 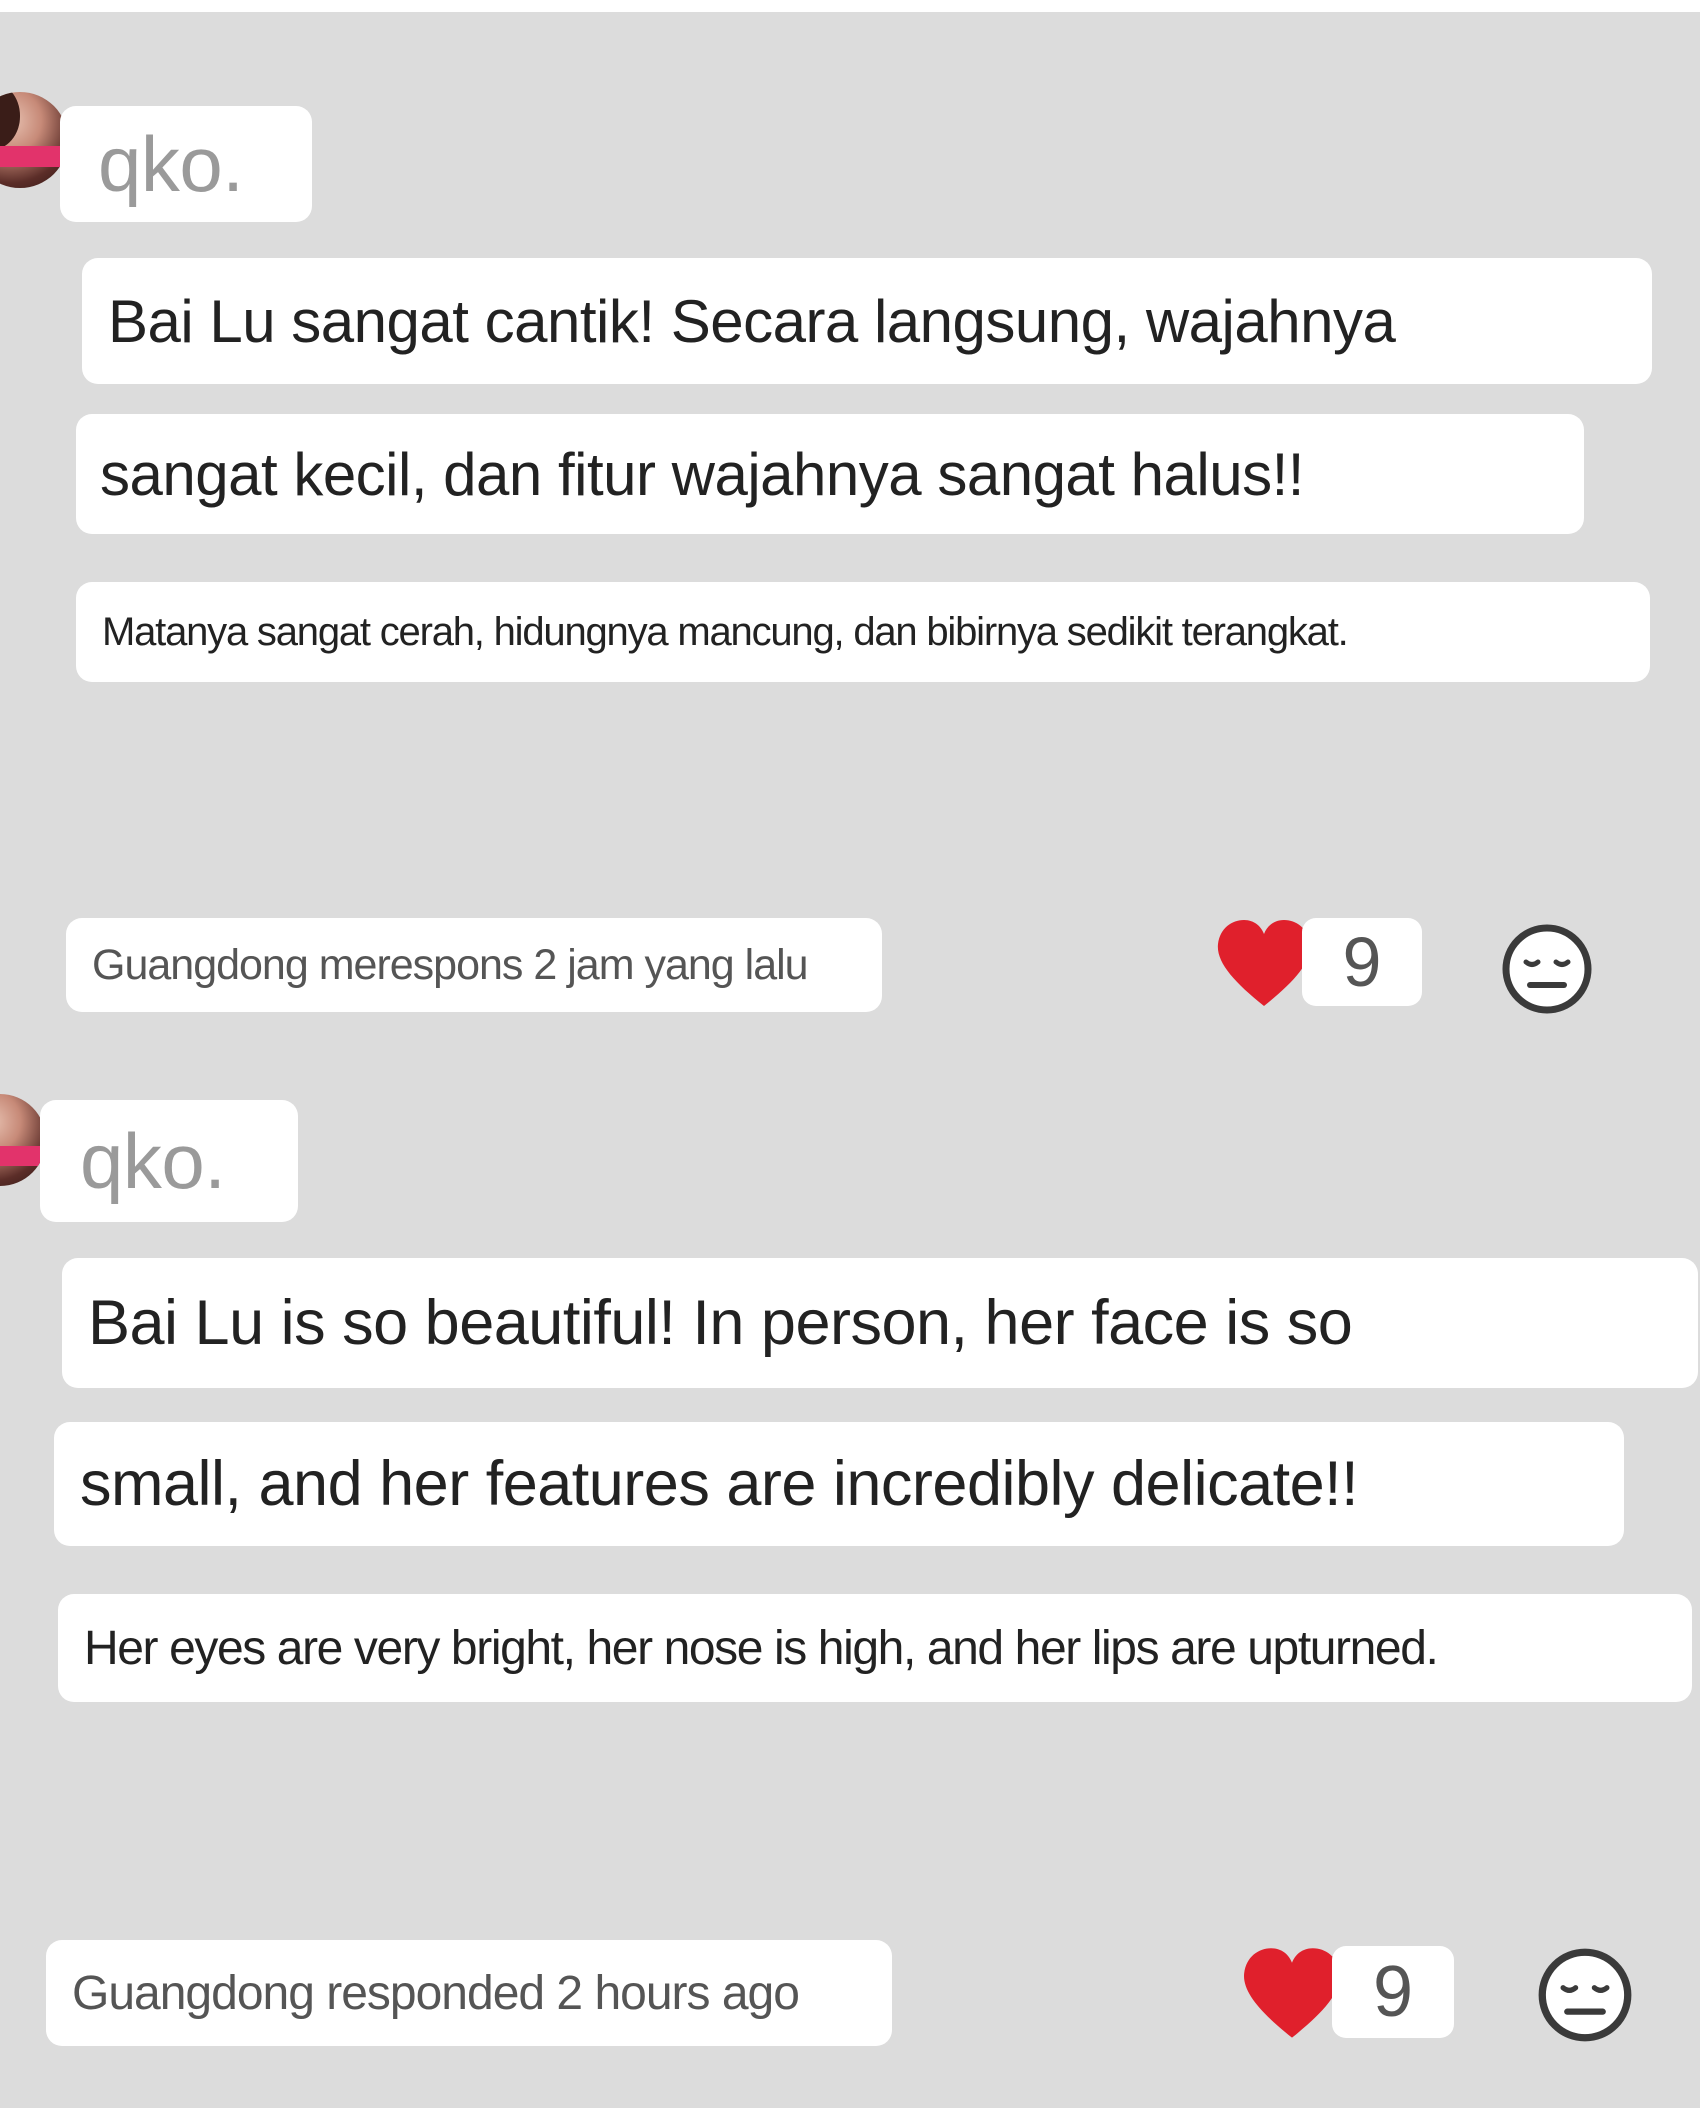 What do you see at coordinates (850, 2114) in the screenshot?
I see `bottom-border` at bounding box center [850, 2114].